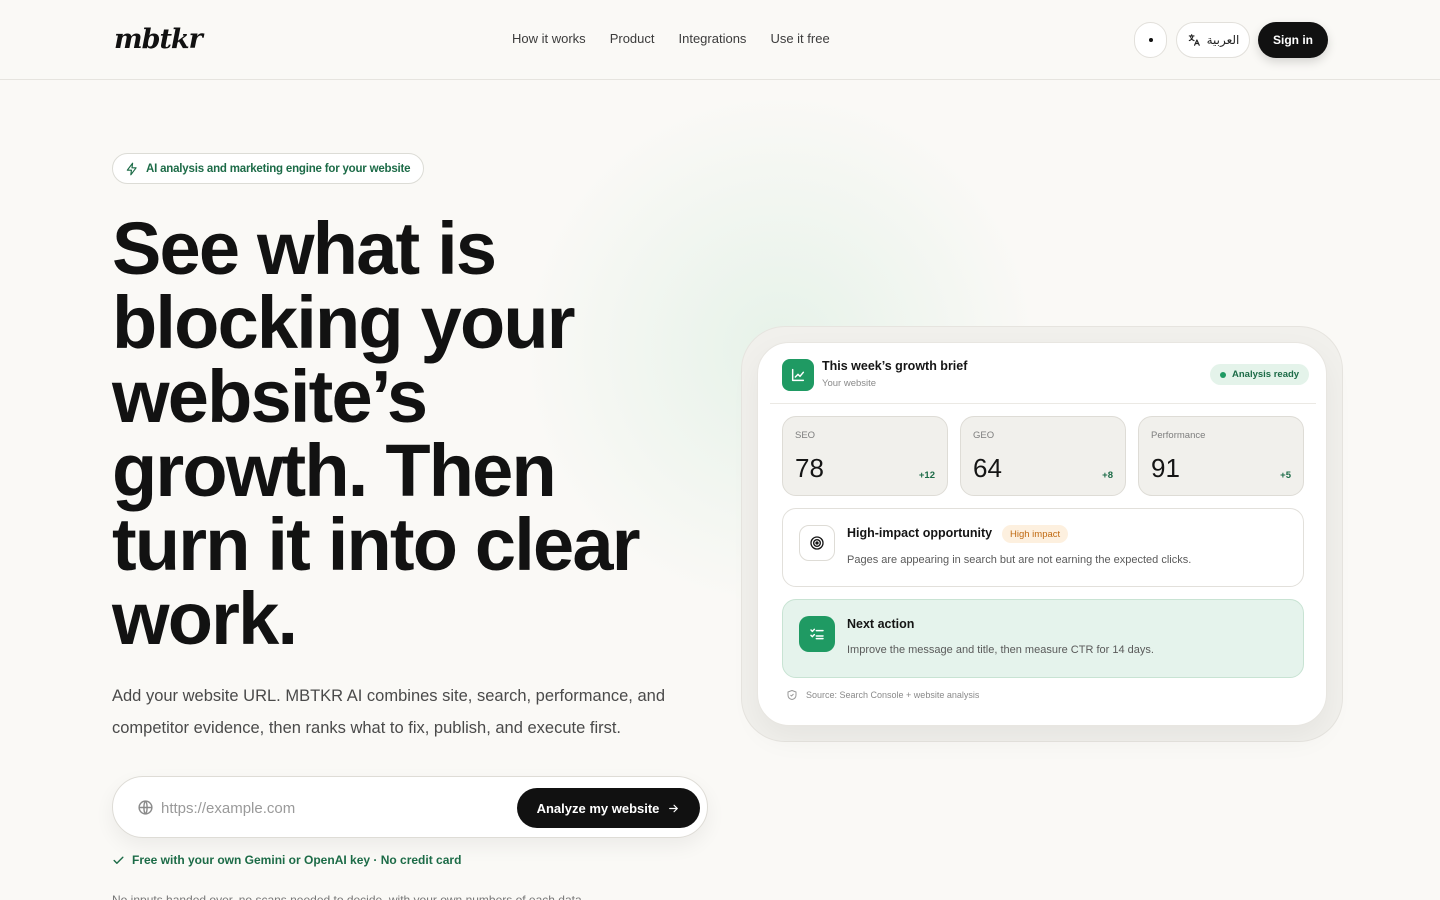 The width and height of the screenshot is (1440, 900). Describe the element at coordinates (926, 475) in the screenshot. I see `metric-delta: +12` at that location.